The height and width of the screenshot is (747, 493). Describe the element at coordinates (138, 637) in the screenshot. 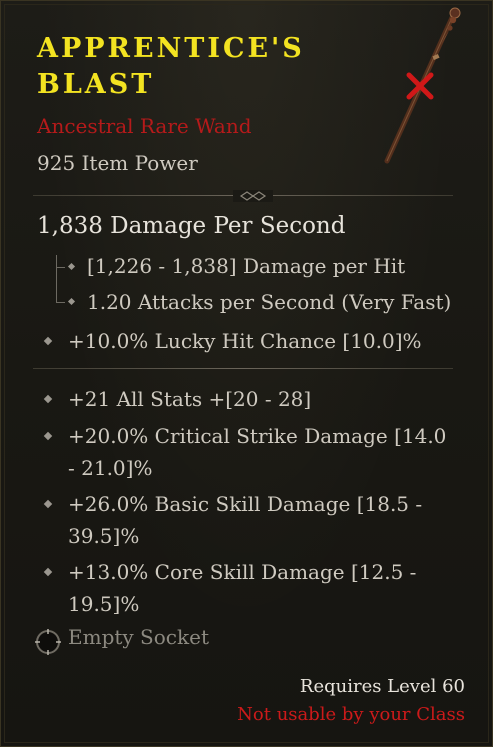

I see `empty-socket-label: Empty Socket` at that location.